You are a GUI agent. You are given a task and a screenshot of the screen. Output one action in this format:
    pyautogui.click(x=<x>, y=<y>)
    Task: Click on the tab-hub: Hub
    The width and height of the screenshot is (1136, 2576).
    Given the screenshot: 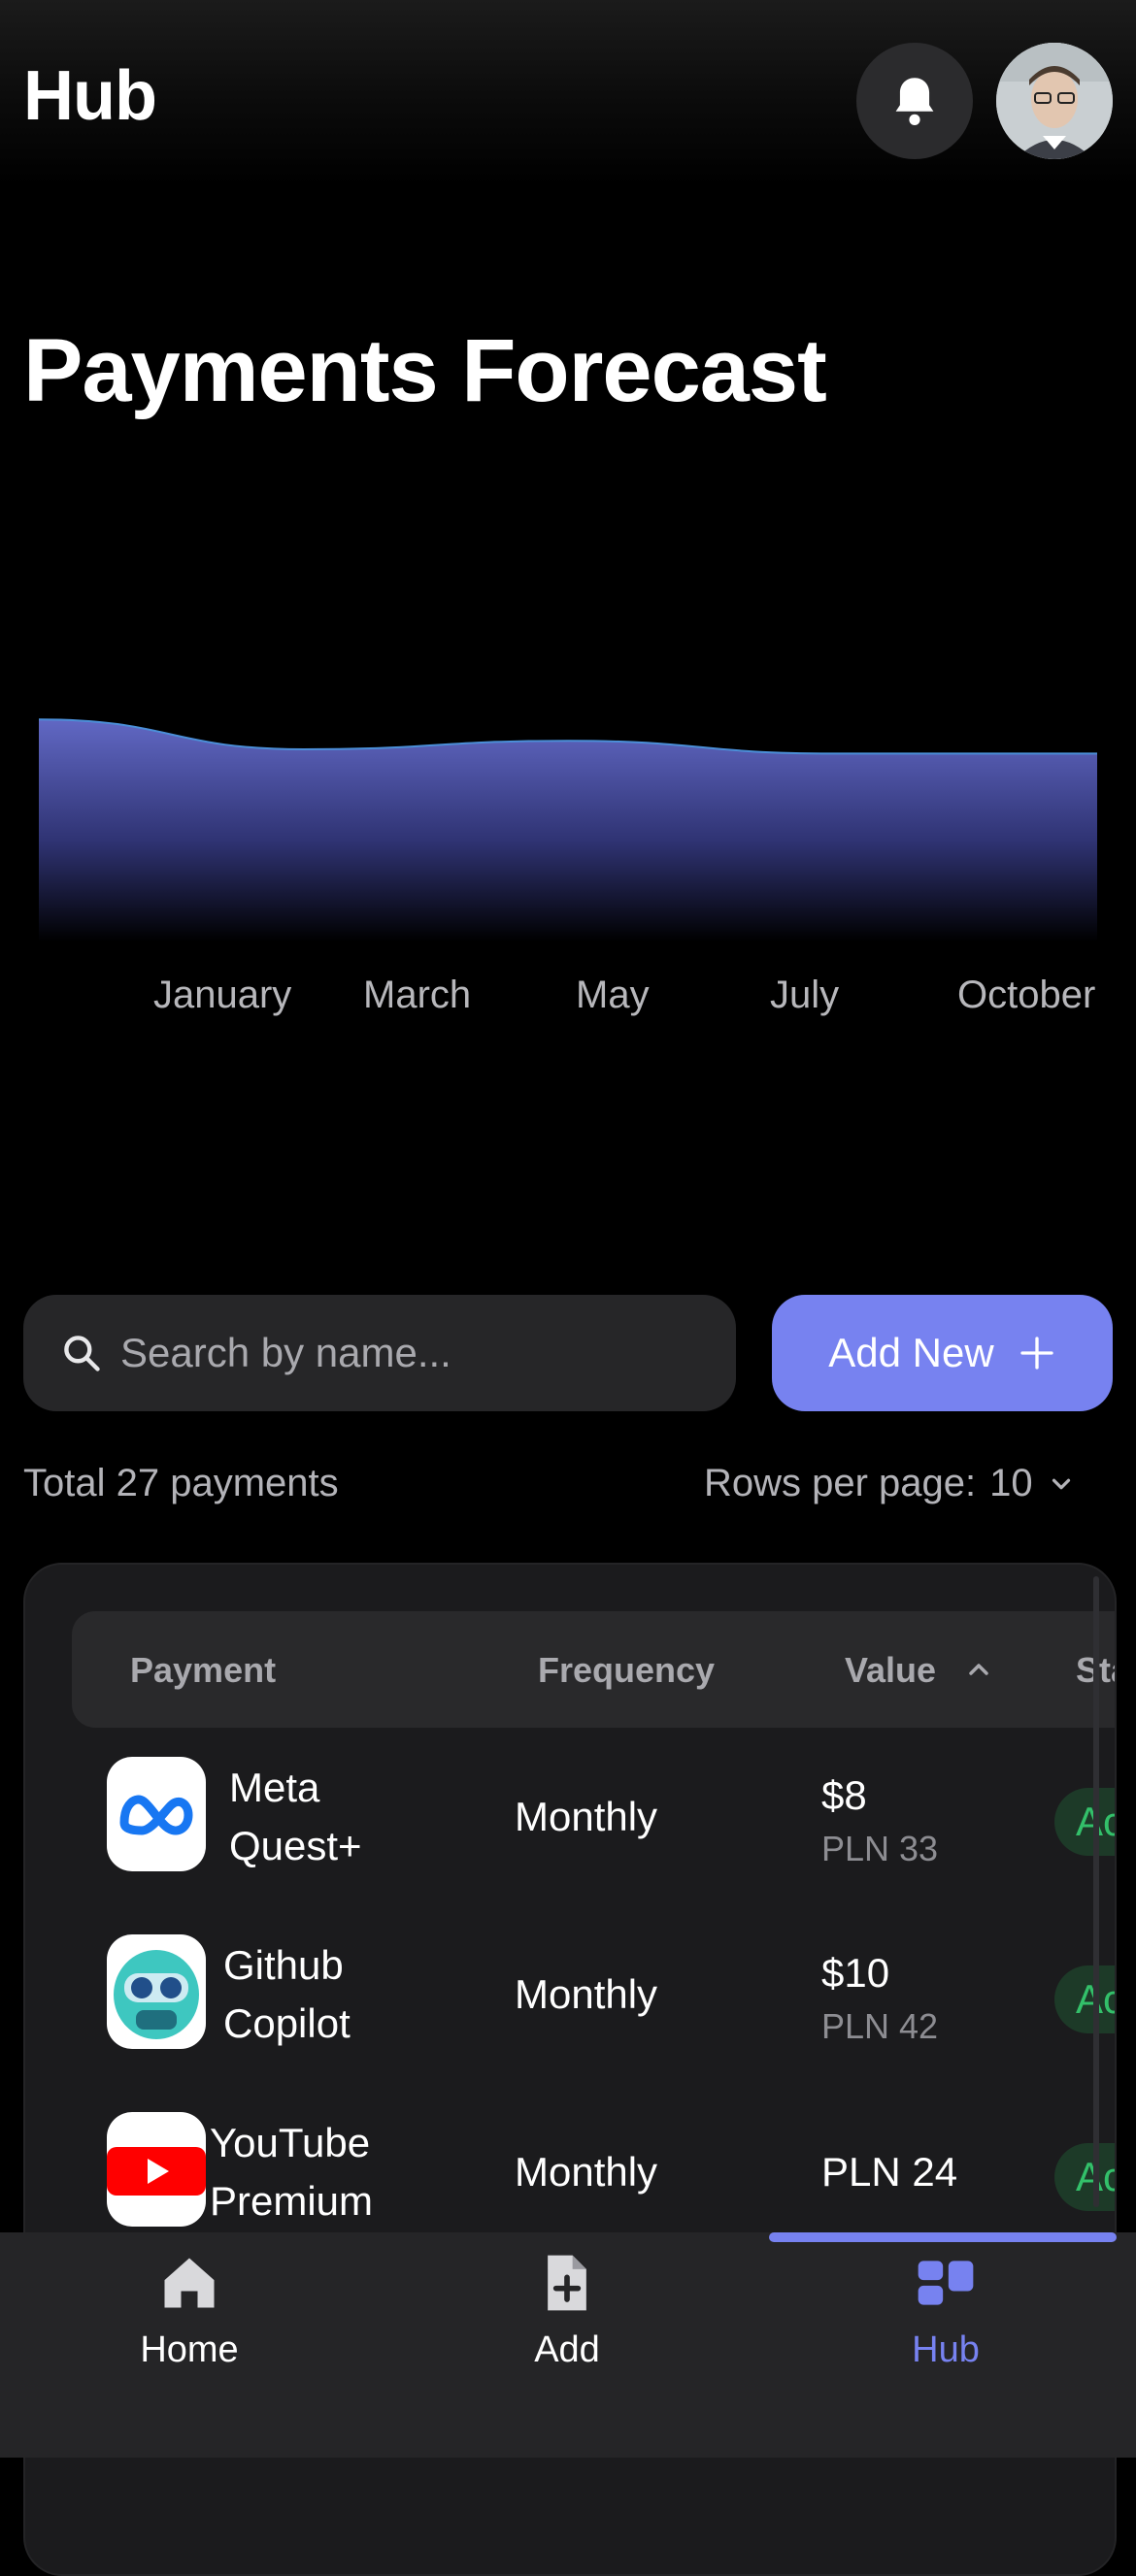 What is the action you would take?
    pyautogui.click(x=946, y=2347)
    